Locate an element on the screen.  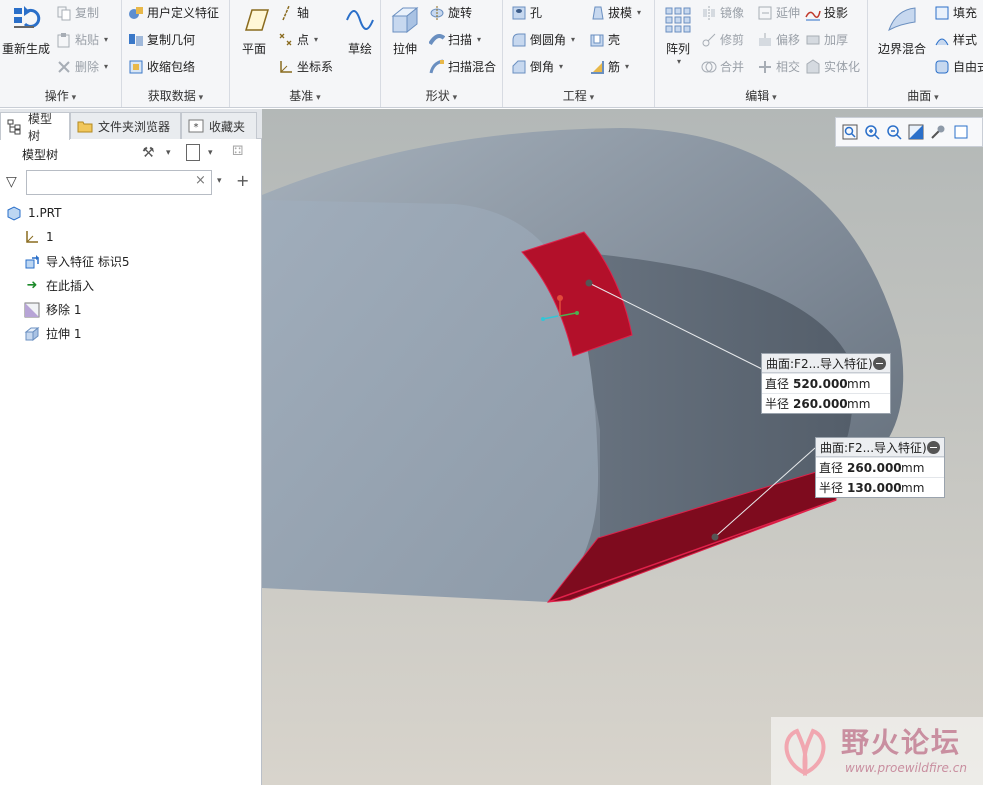
refit-icon is located at coordinates (850, 132).